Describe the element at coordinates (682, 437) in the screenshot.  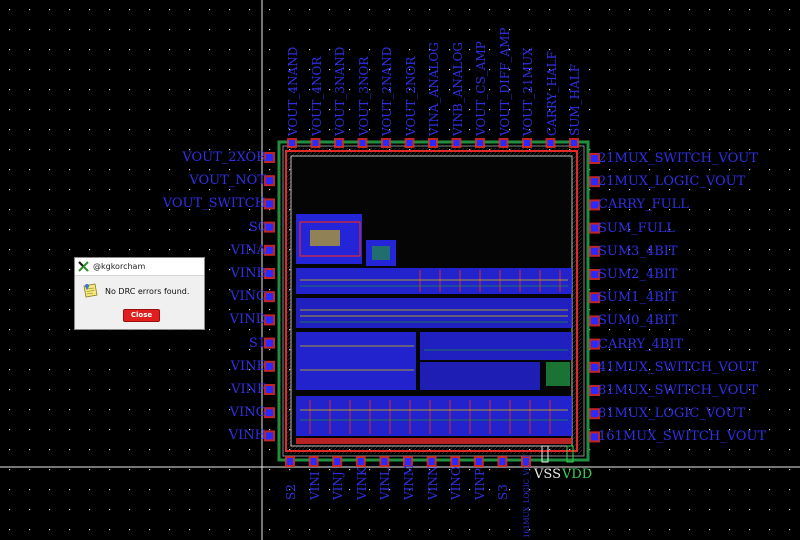
I see `right-pin-label: 161MUX_SWITCH_VOUT` at that location.